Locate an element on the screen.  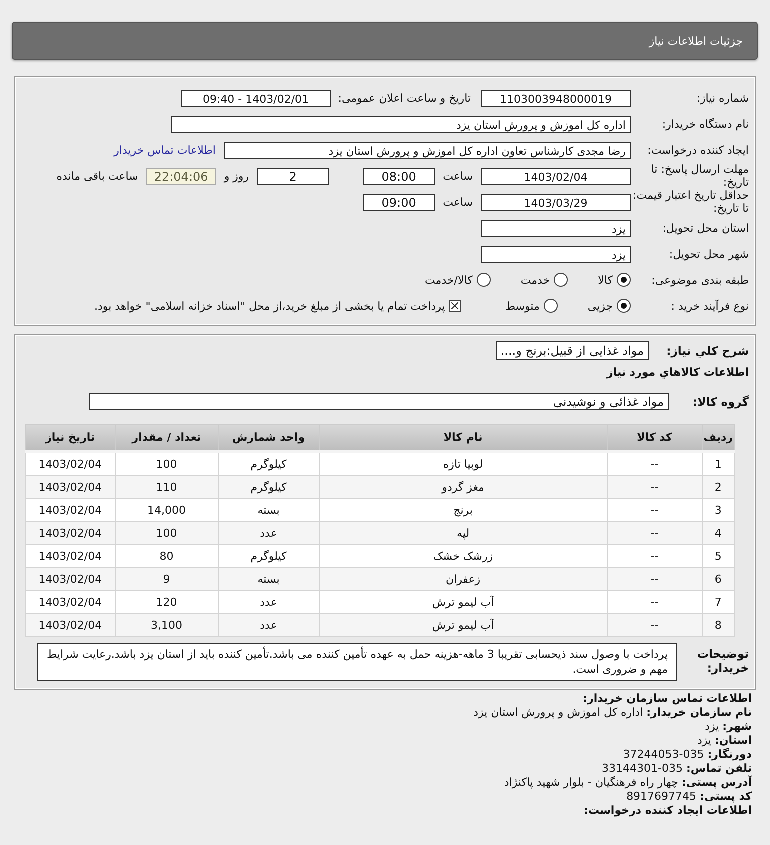
table-cell: 2 is located at coordinates (718, 487).